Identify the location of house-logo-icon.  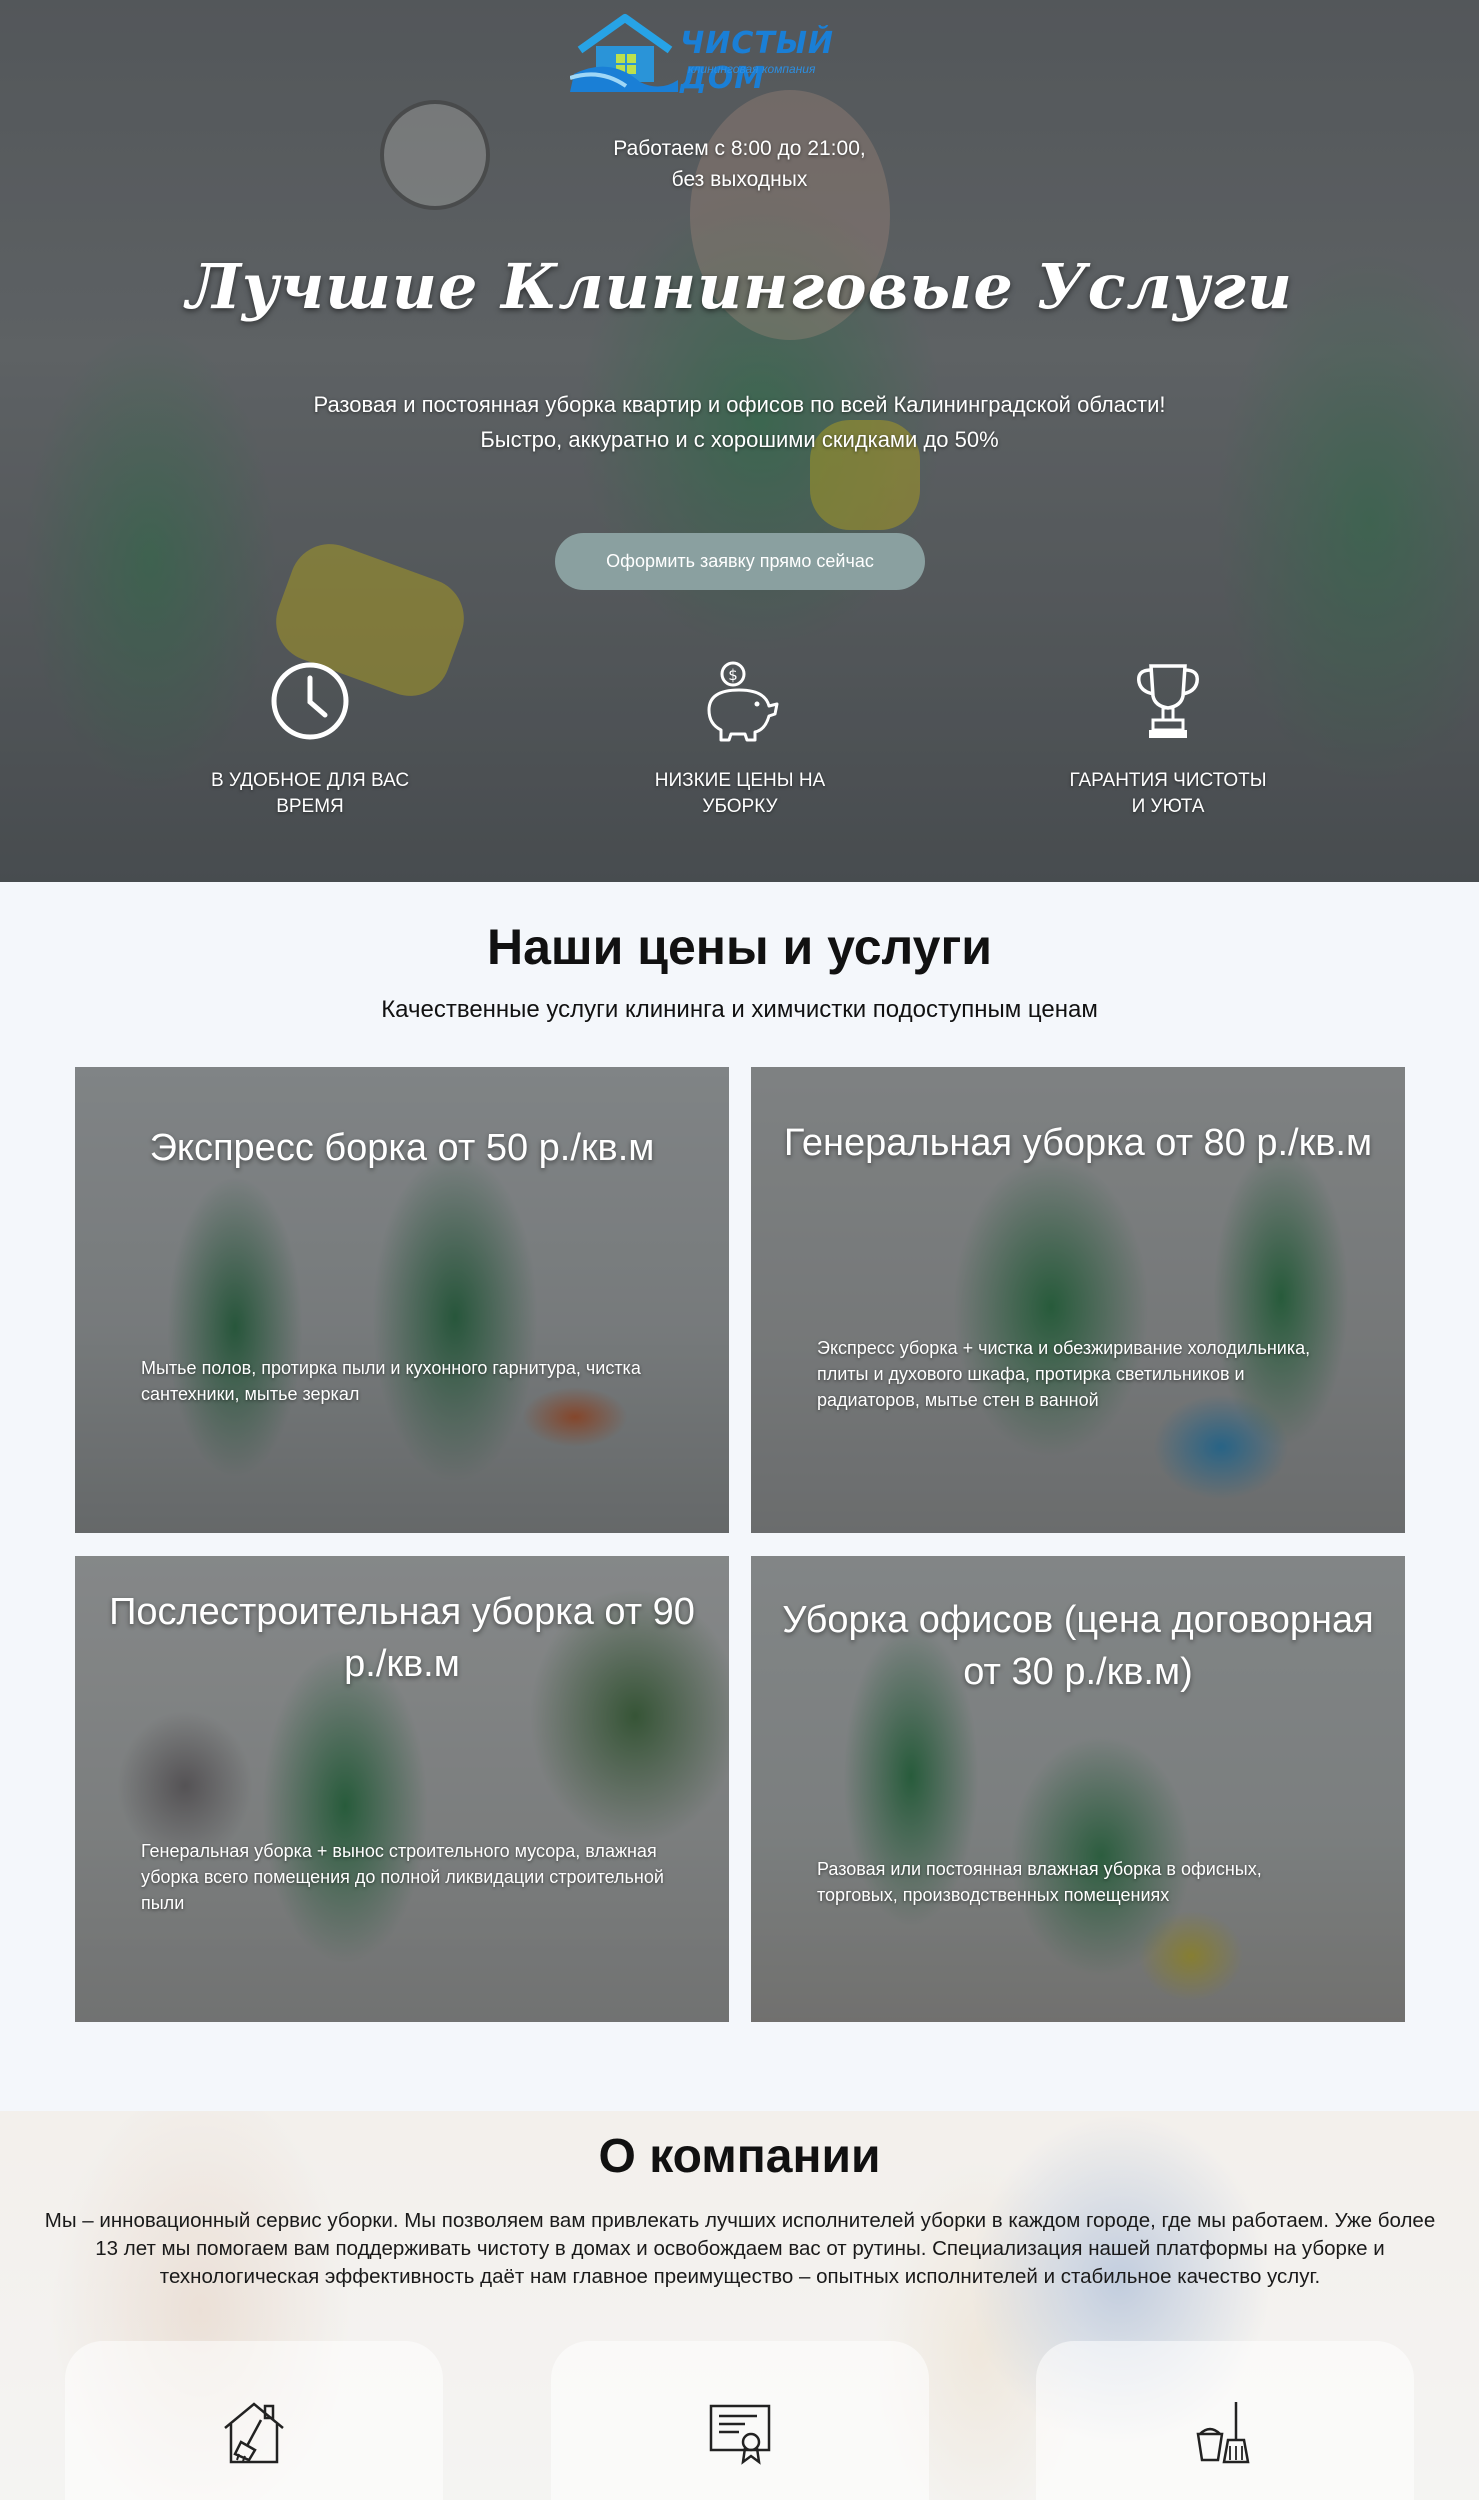
(624, 53).